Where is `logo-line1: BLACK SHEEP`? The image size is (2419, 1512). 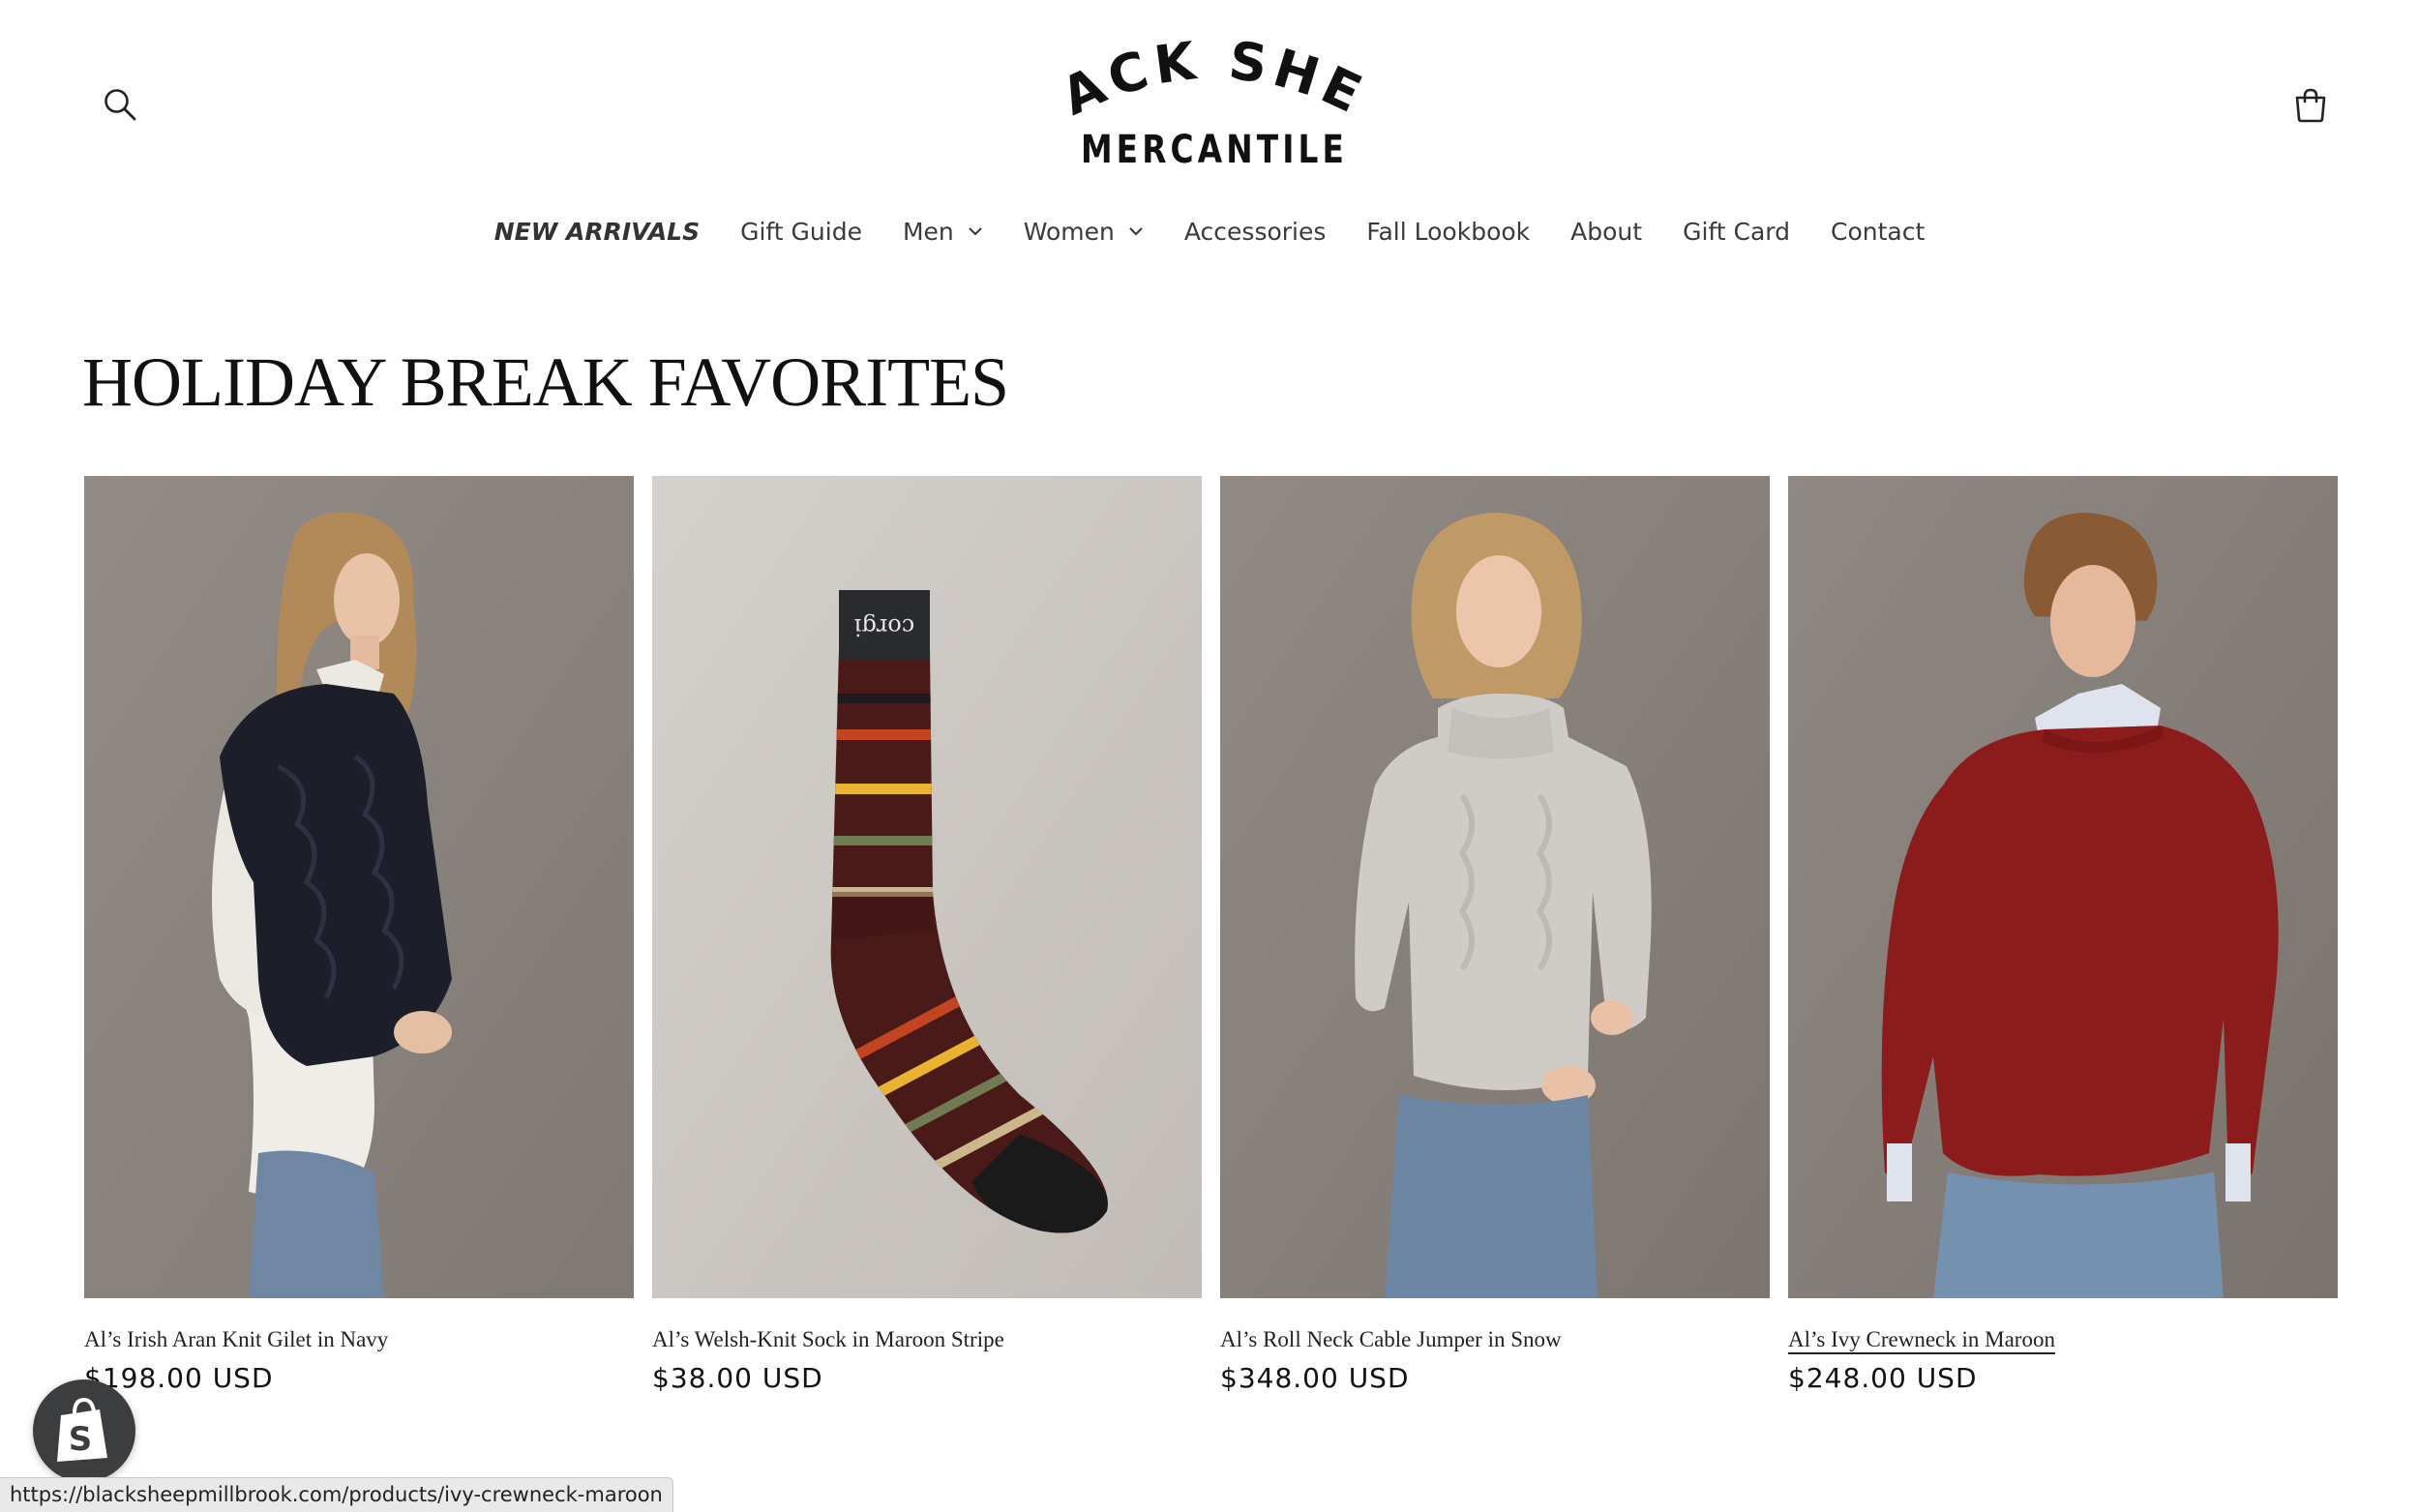
logo-line1: BLACK SHEEP is located at coordinates (1191, 64).